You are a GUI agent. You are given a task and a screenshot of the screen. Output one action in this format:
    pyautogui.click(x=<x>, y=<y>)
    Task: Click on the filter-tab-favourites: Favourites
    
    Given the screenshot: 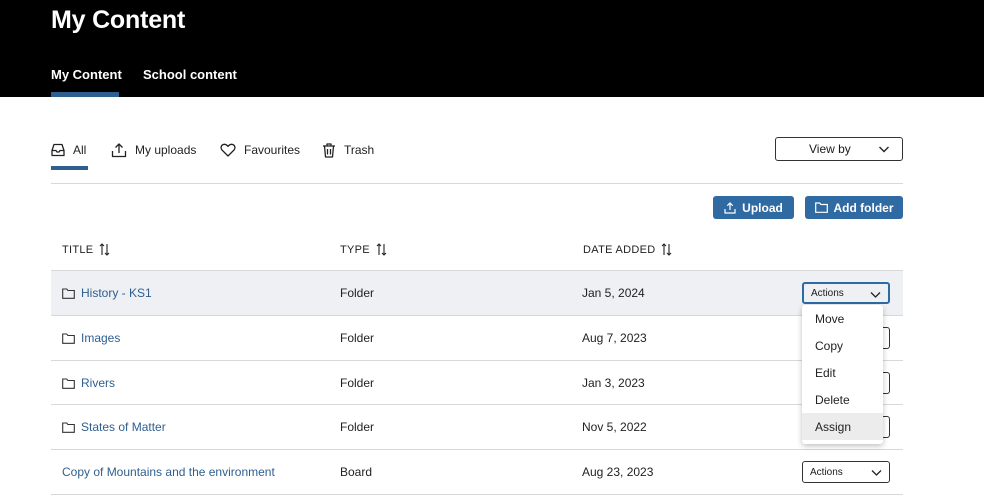 What is the action you would take?
    pyautogui.click(x=260, y=150)
    